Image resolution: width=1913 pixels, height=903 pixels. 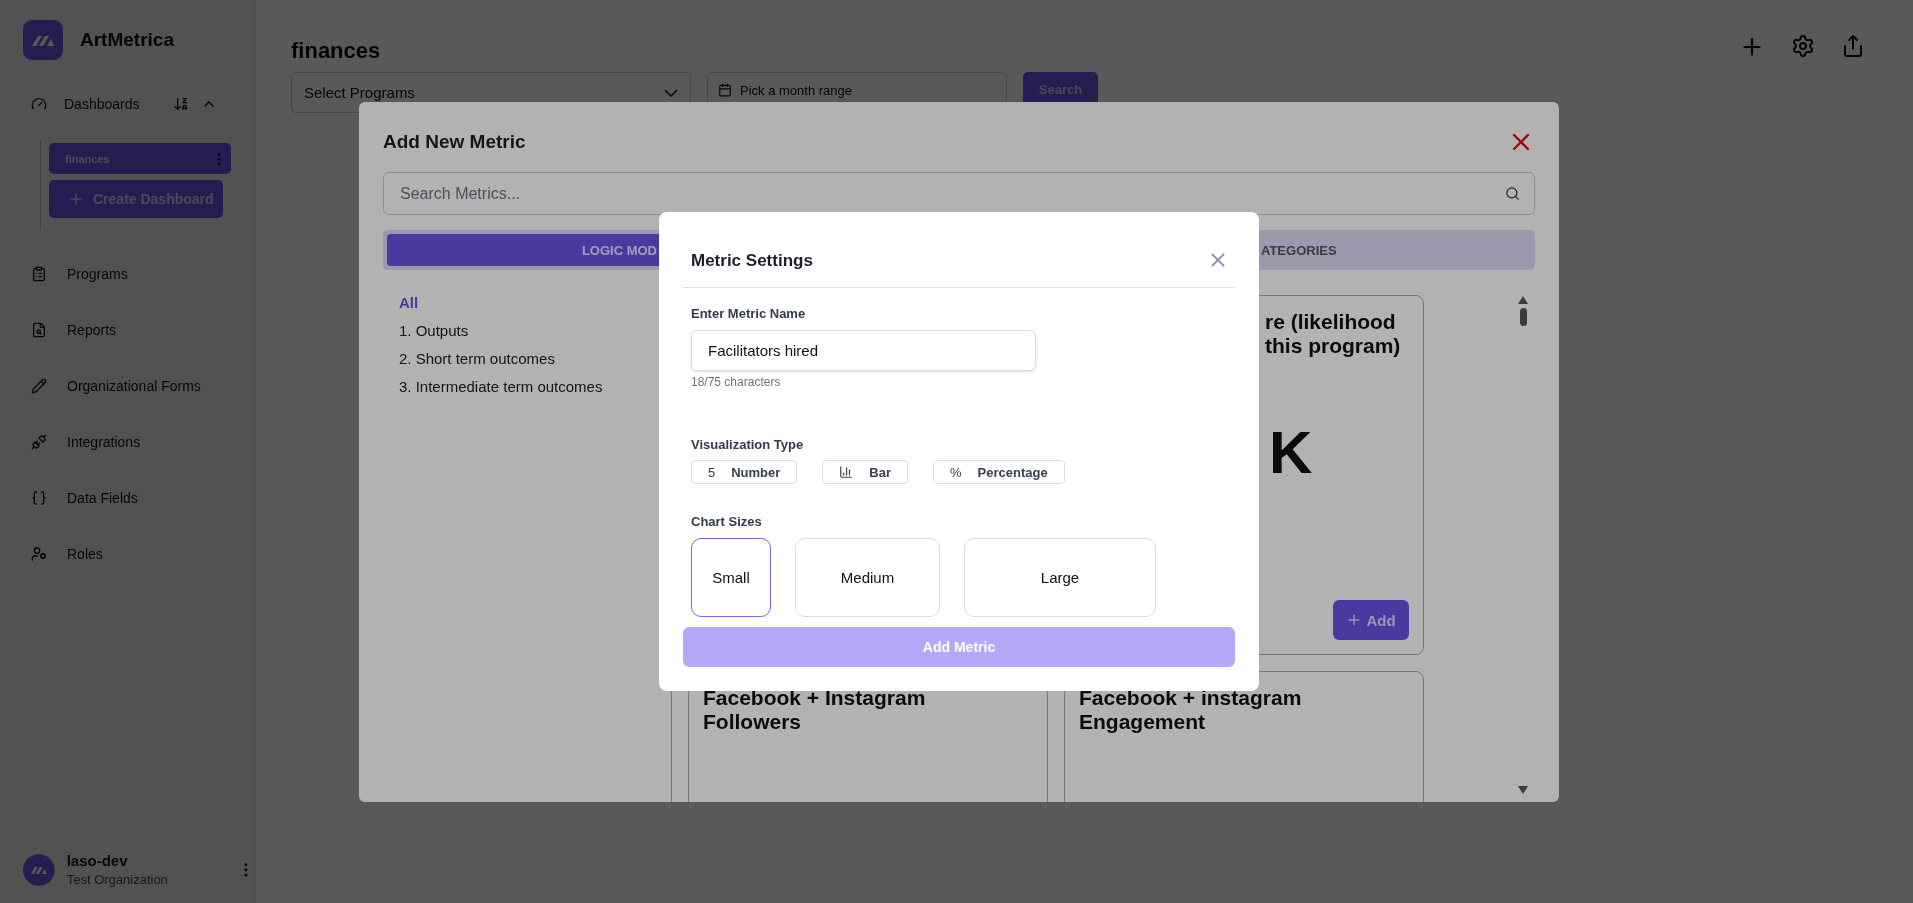 I want to click on card-title: this program), so click(x=1333, y=346).